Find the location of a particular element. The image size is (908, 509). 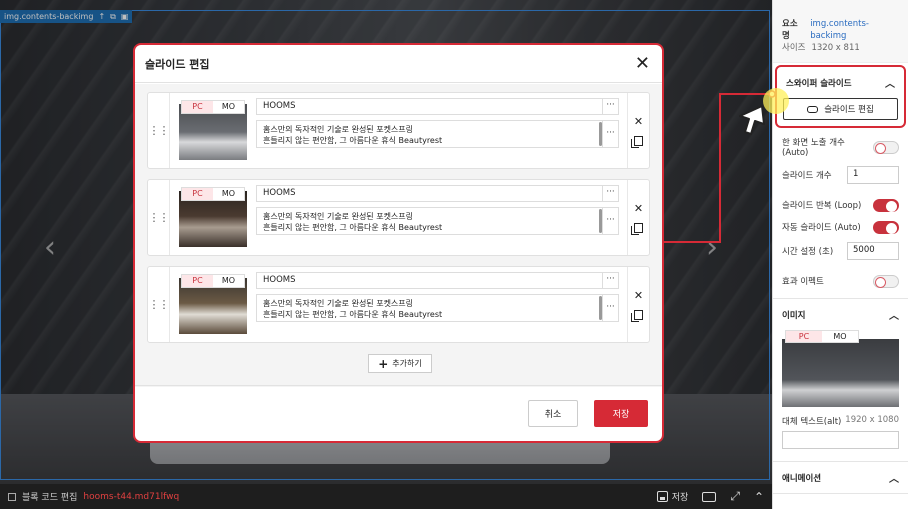

cursor-highlight is located at coordinates (776, 101).